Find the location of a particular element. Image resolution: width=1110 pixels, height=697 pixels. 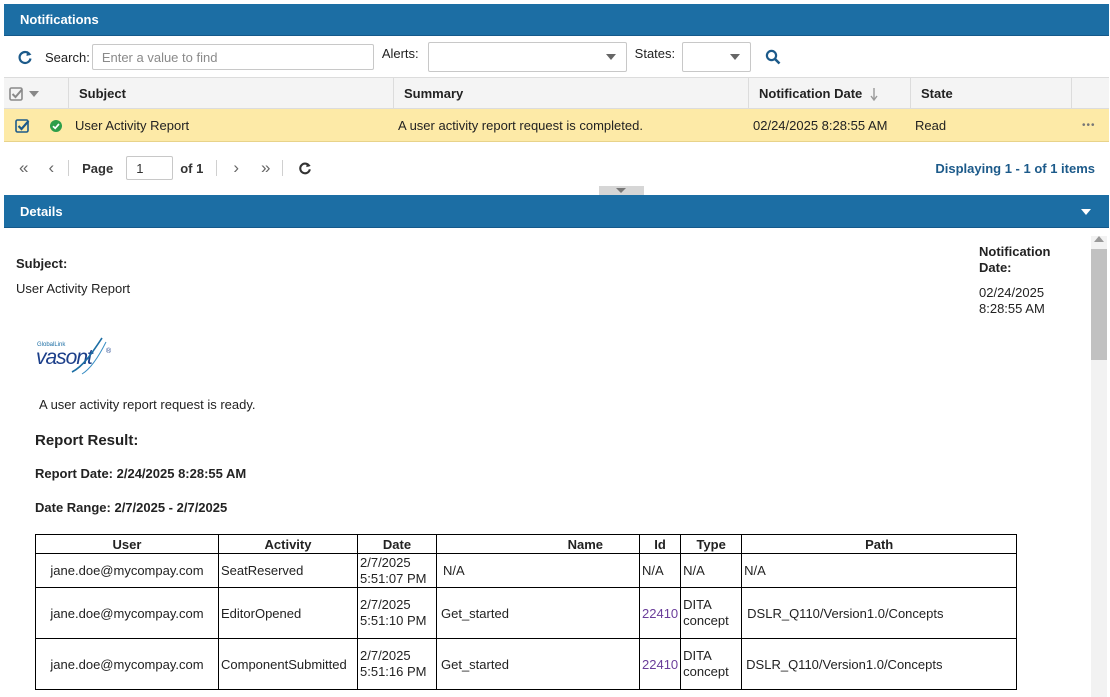

previous-page-icon: ‹ is located at coordinates (51, 168).